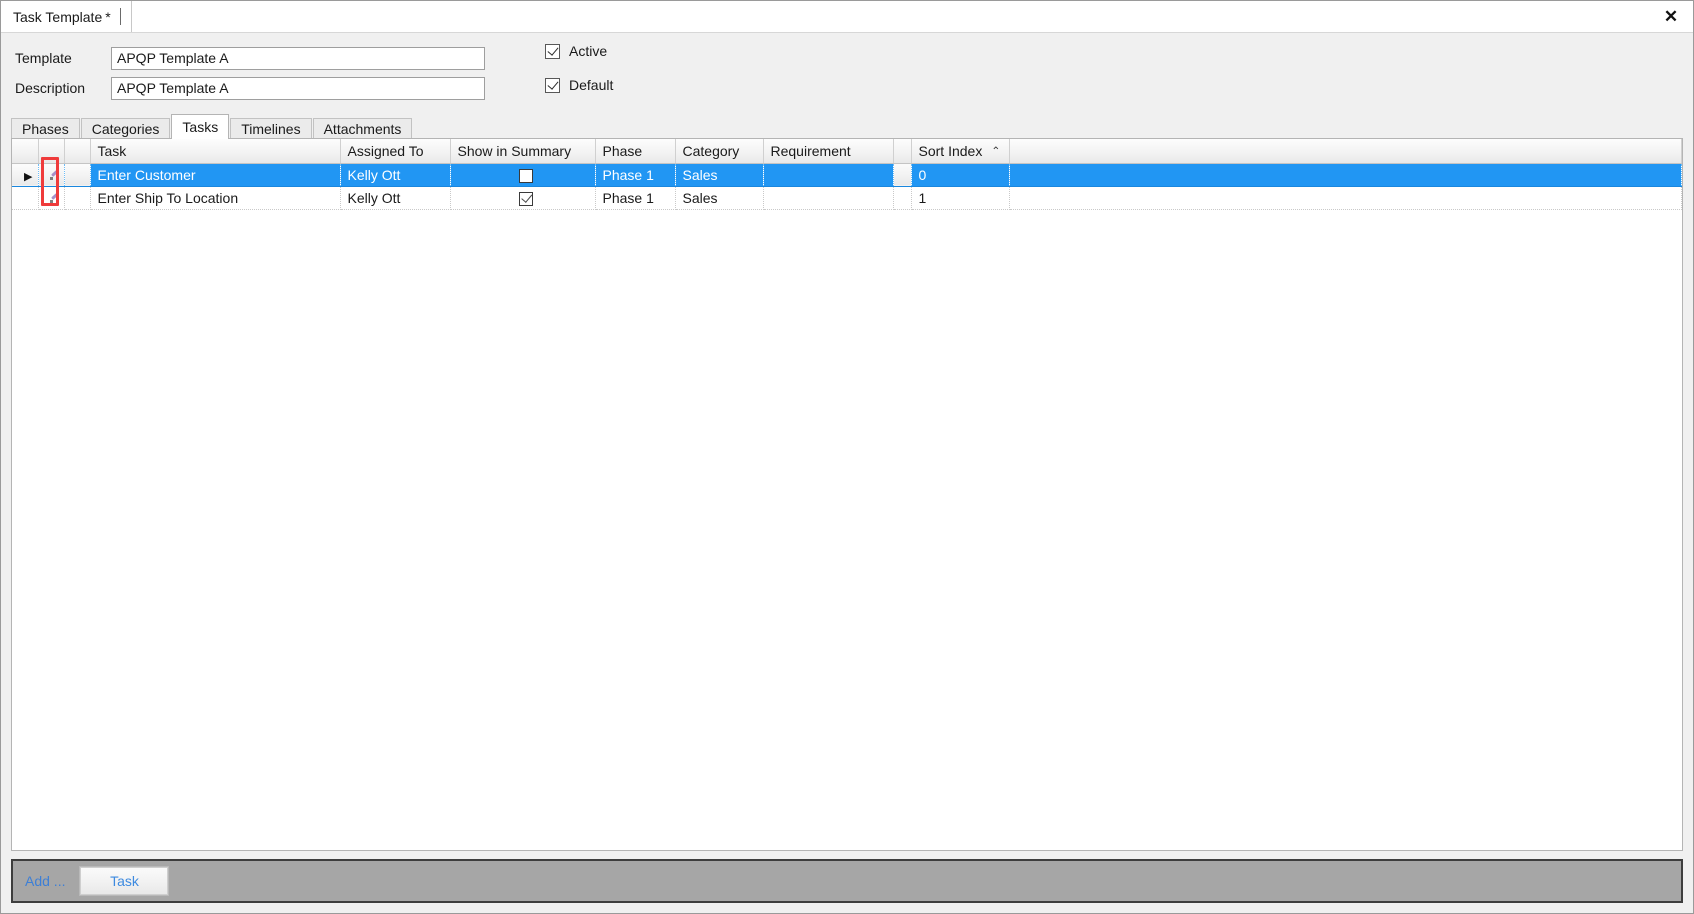 This screenshot has width=1694, height=914. Describe the element at coordinates (635, 151) in the screenshot. I see `grid-header-phase: Phase` at that location.